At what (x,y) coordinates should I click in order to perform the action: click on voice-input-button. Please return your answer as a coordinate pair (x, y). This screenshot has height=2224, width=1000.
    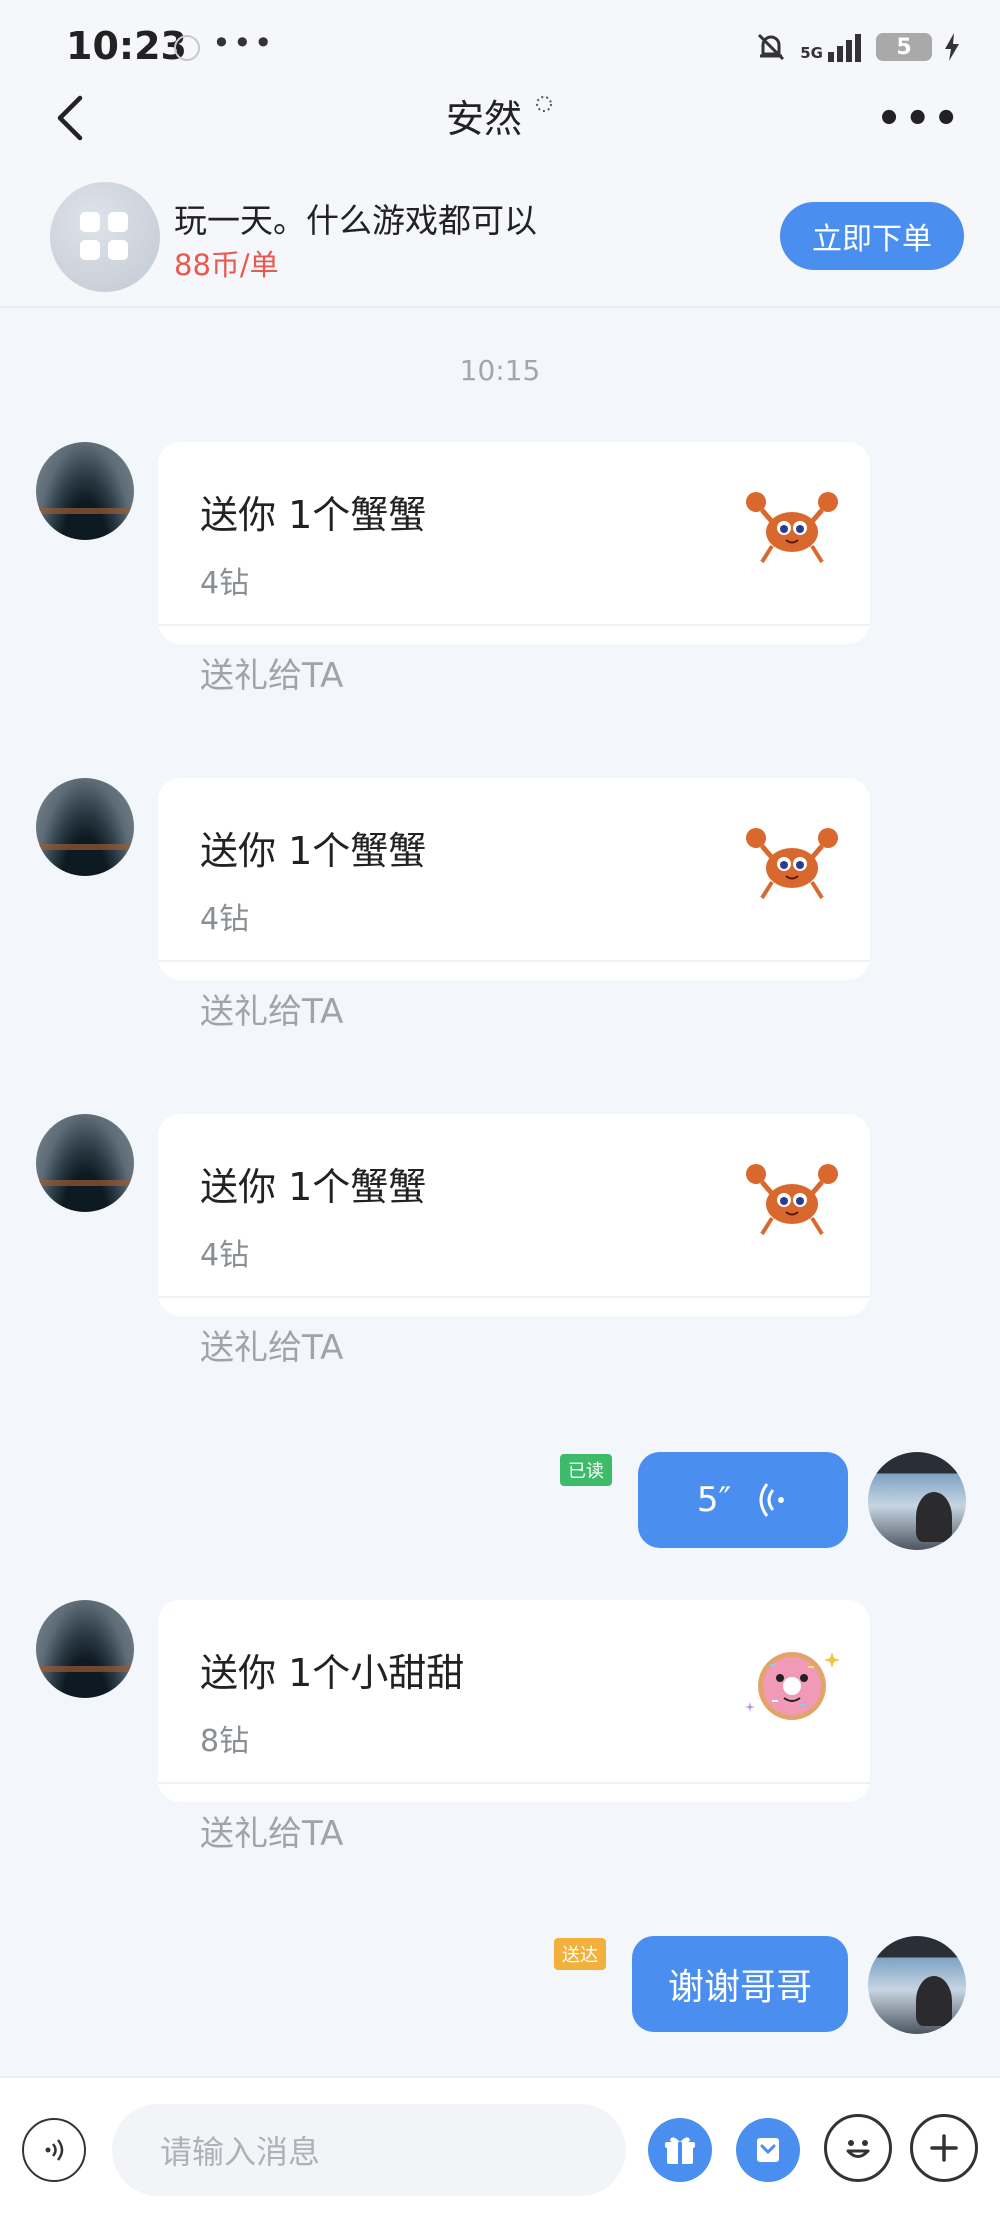
    Looking at the image, I should click on (54, 2150).